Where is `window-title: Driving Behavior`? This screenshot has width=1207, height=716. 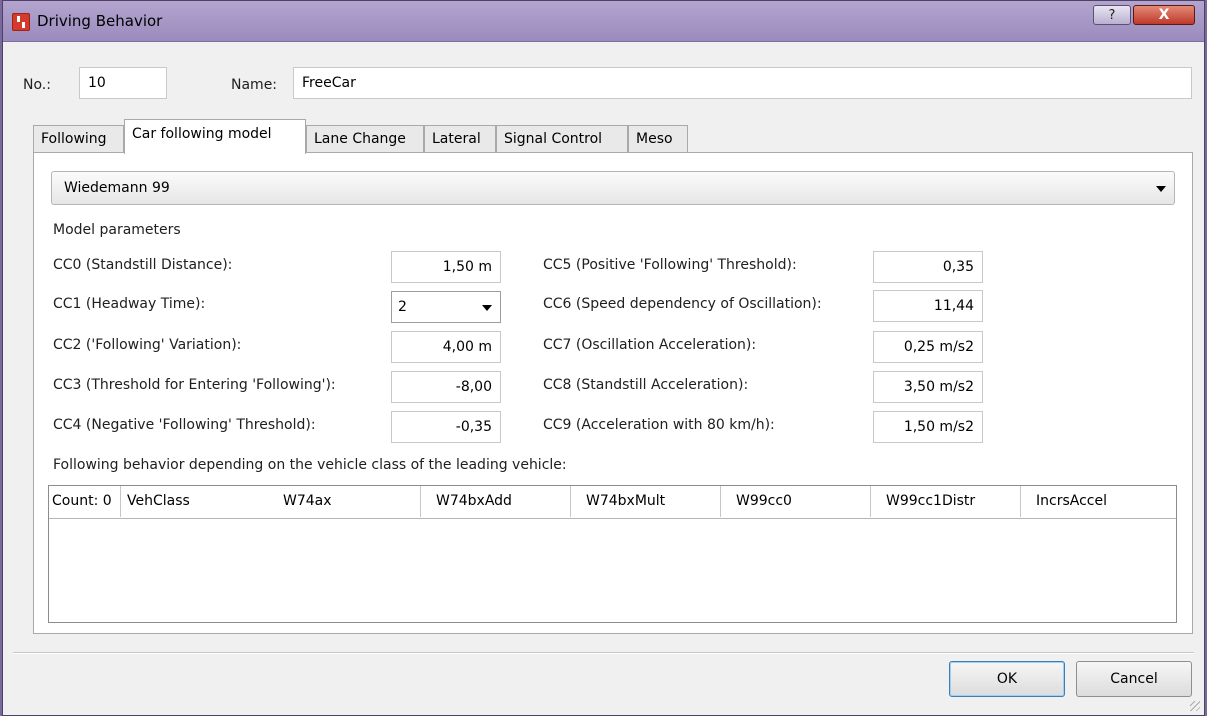
window-title: Driving Behavior is located at coordinates (100, 21).